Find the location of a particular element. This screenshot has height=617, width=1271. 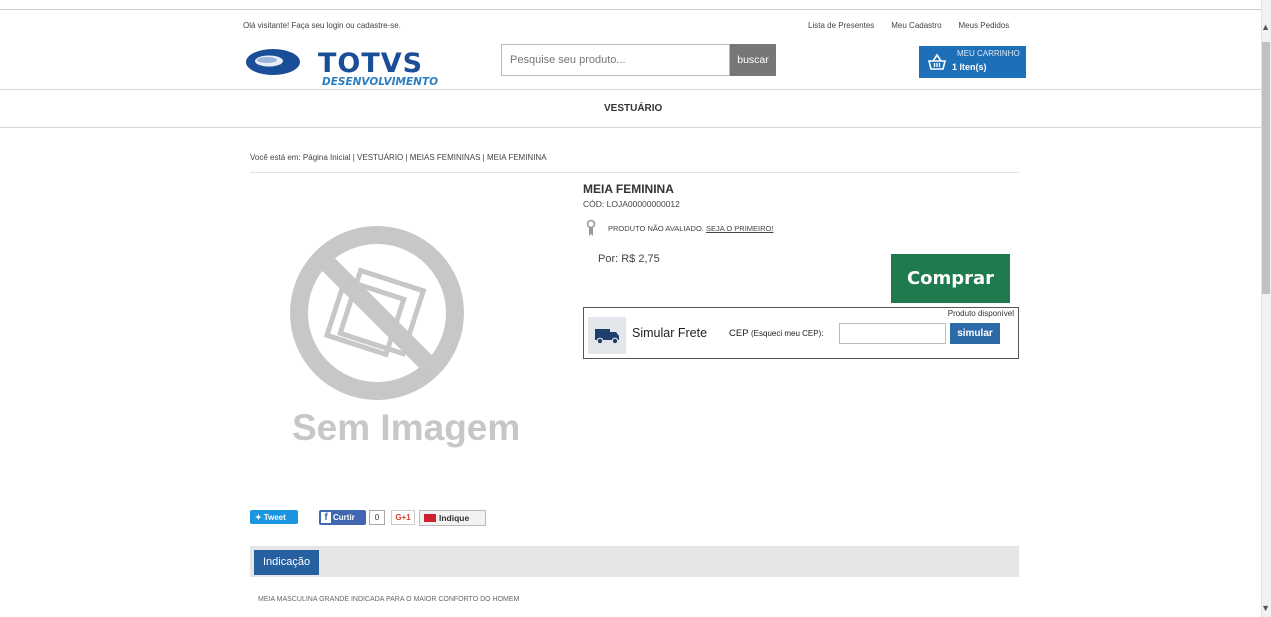

scrollbar-thumb is located at coordinates (1266, 168).